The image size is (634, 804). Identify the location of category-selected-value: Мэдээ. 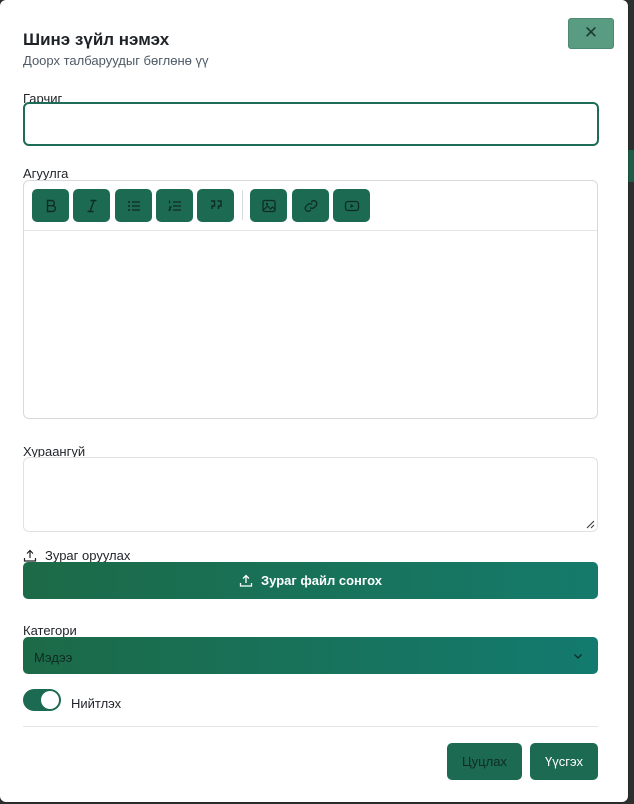
(53, 657).